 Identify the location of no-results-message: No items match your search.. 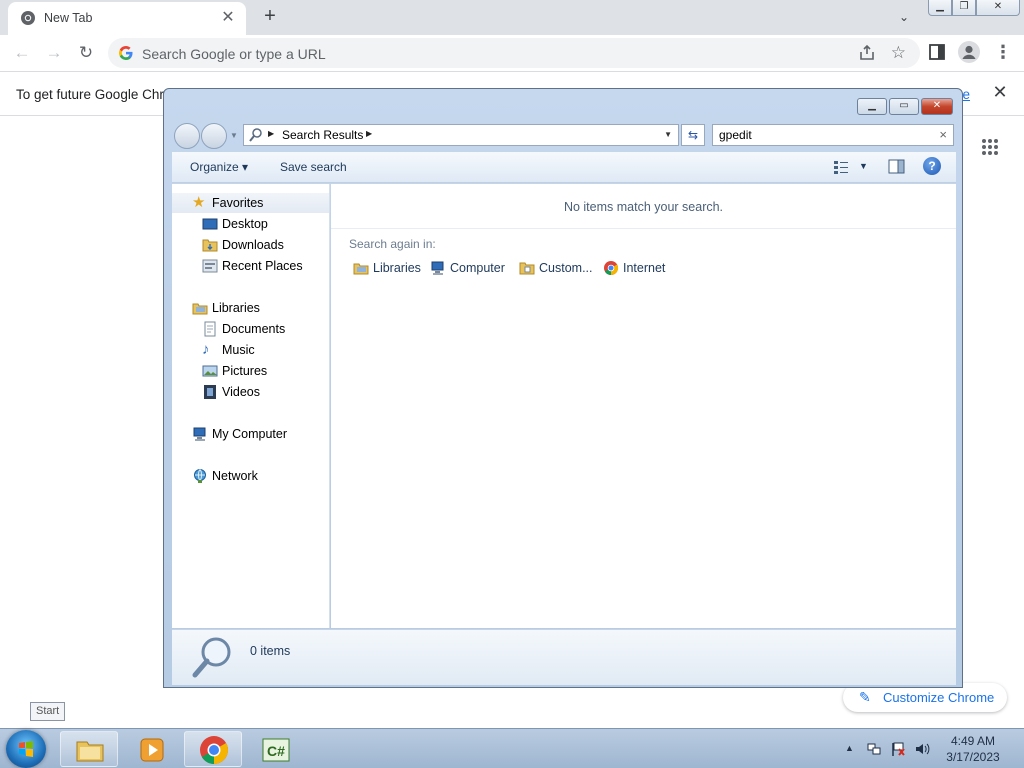
(643, 207).